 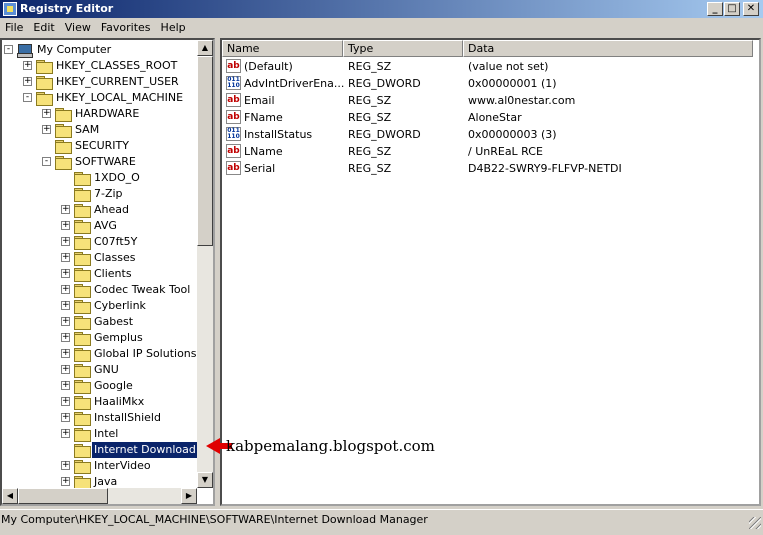 I want to click on tree-item-label: InstallShield, so click(x=127, y=418).